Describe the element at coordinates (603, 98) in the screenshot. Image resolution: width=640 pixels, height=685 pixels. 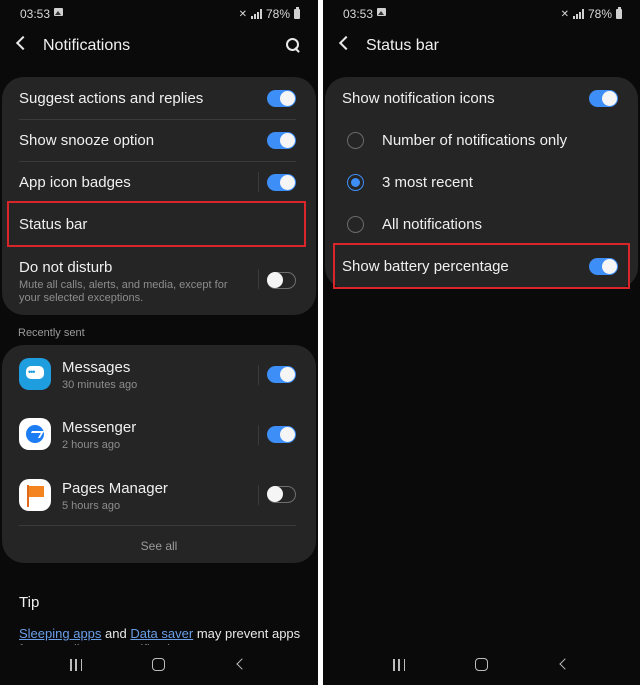
I see `show-notification-icons-toggle` at that location.